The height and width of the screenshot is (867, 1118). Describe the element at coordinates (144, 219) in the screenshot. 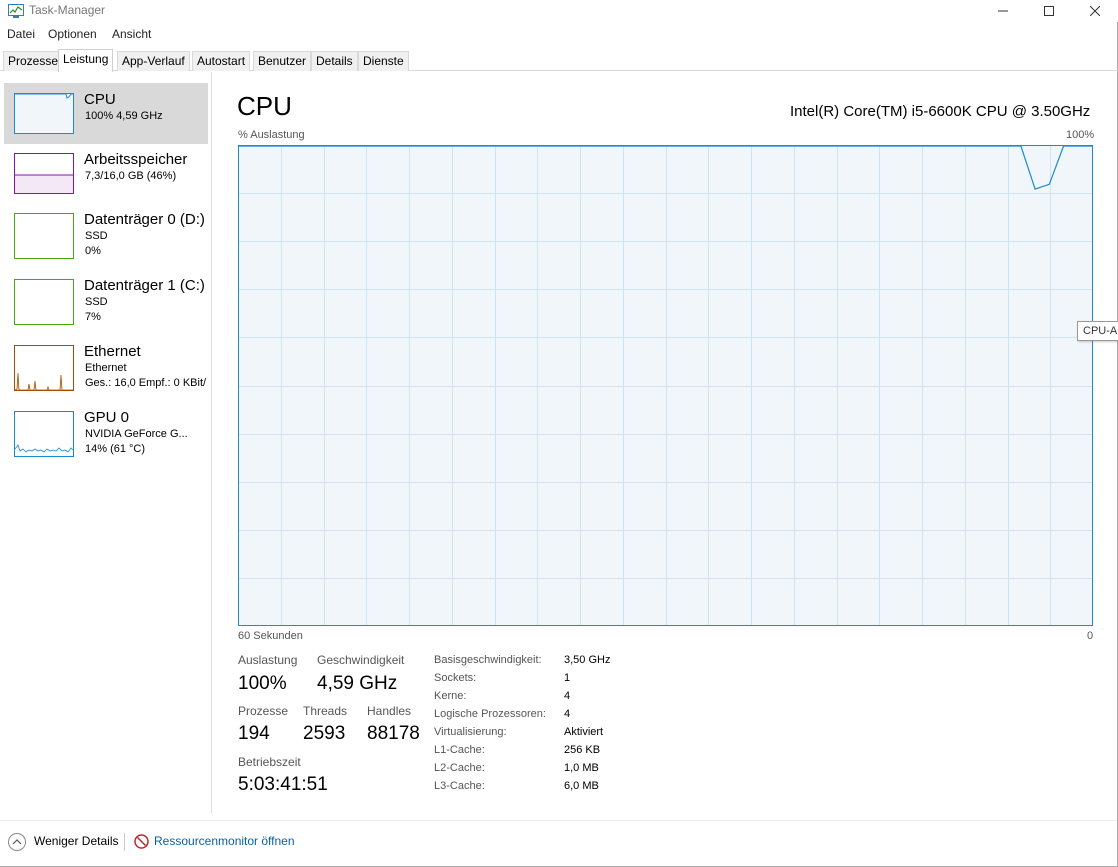

I see `sidebar-item-title: Datenträger 0 (D:)` at that location.